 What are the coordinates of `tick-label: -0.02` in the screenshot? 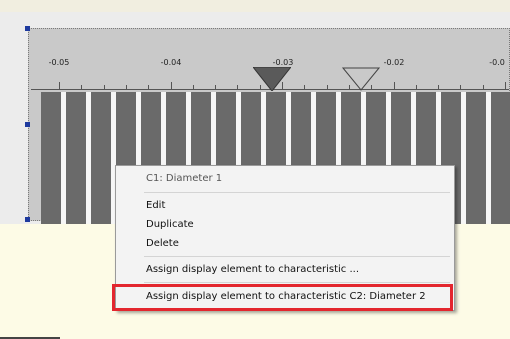 It's located at (394, 62).